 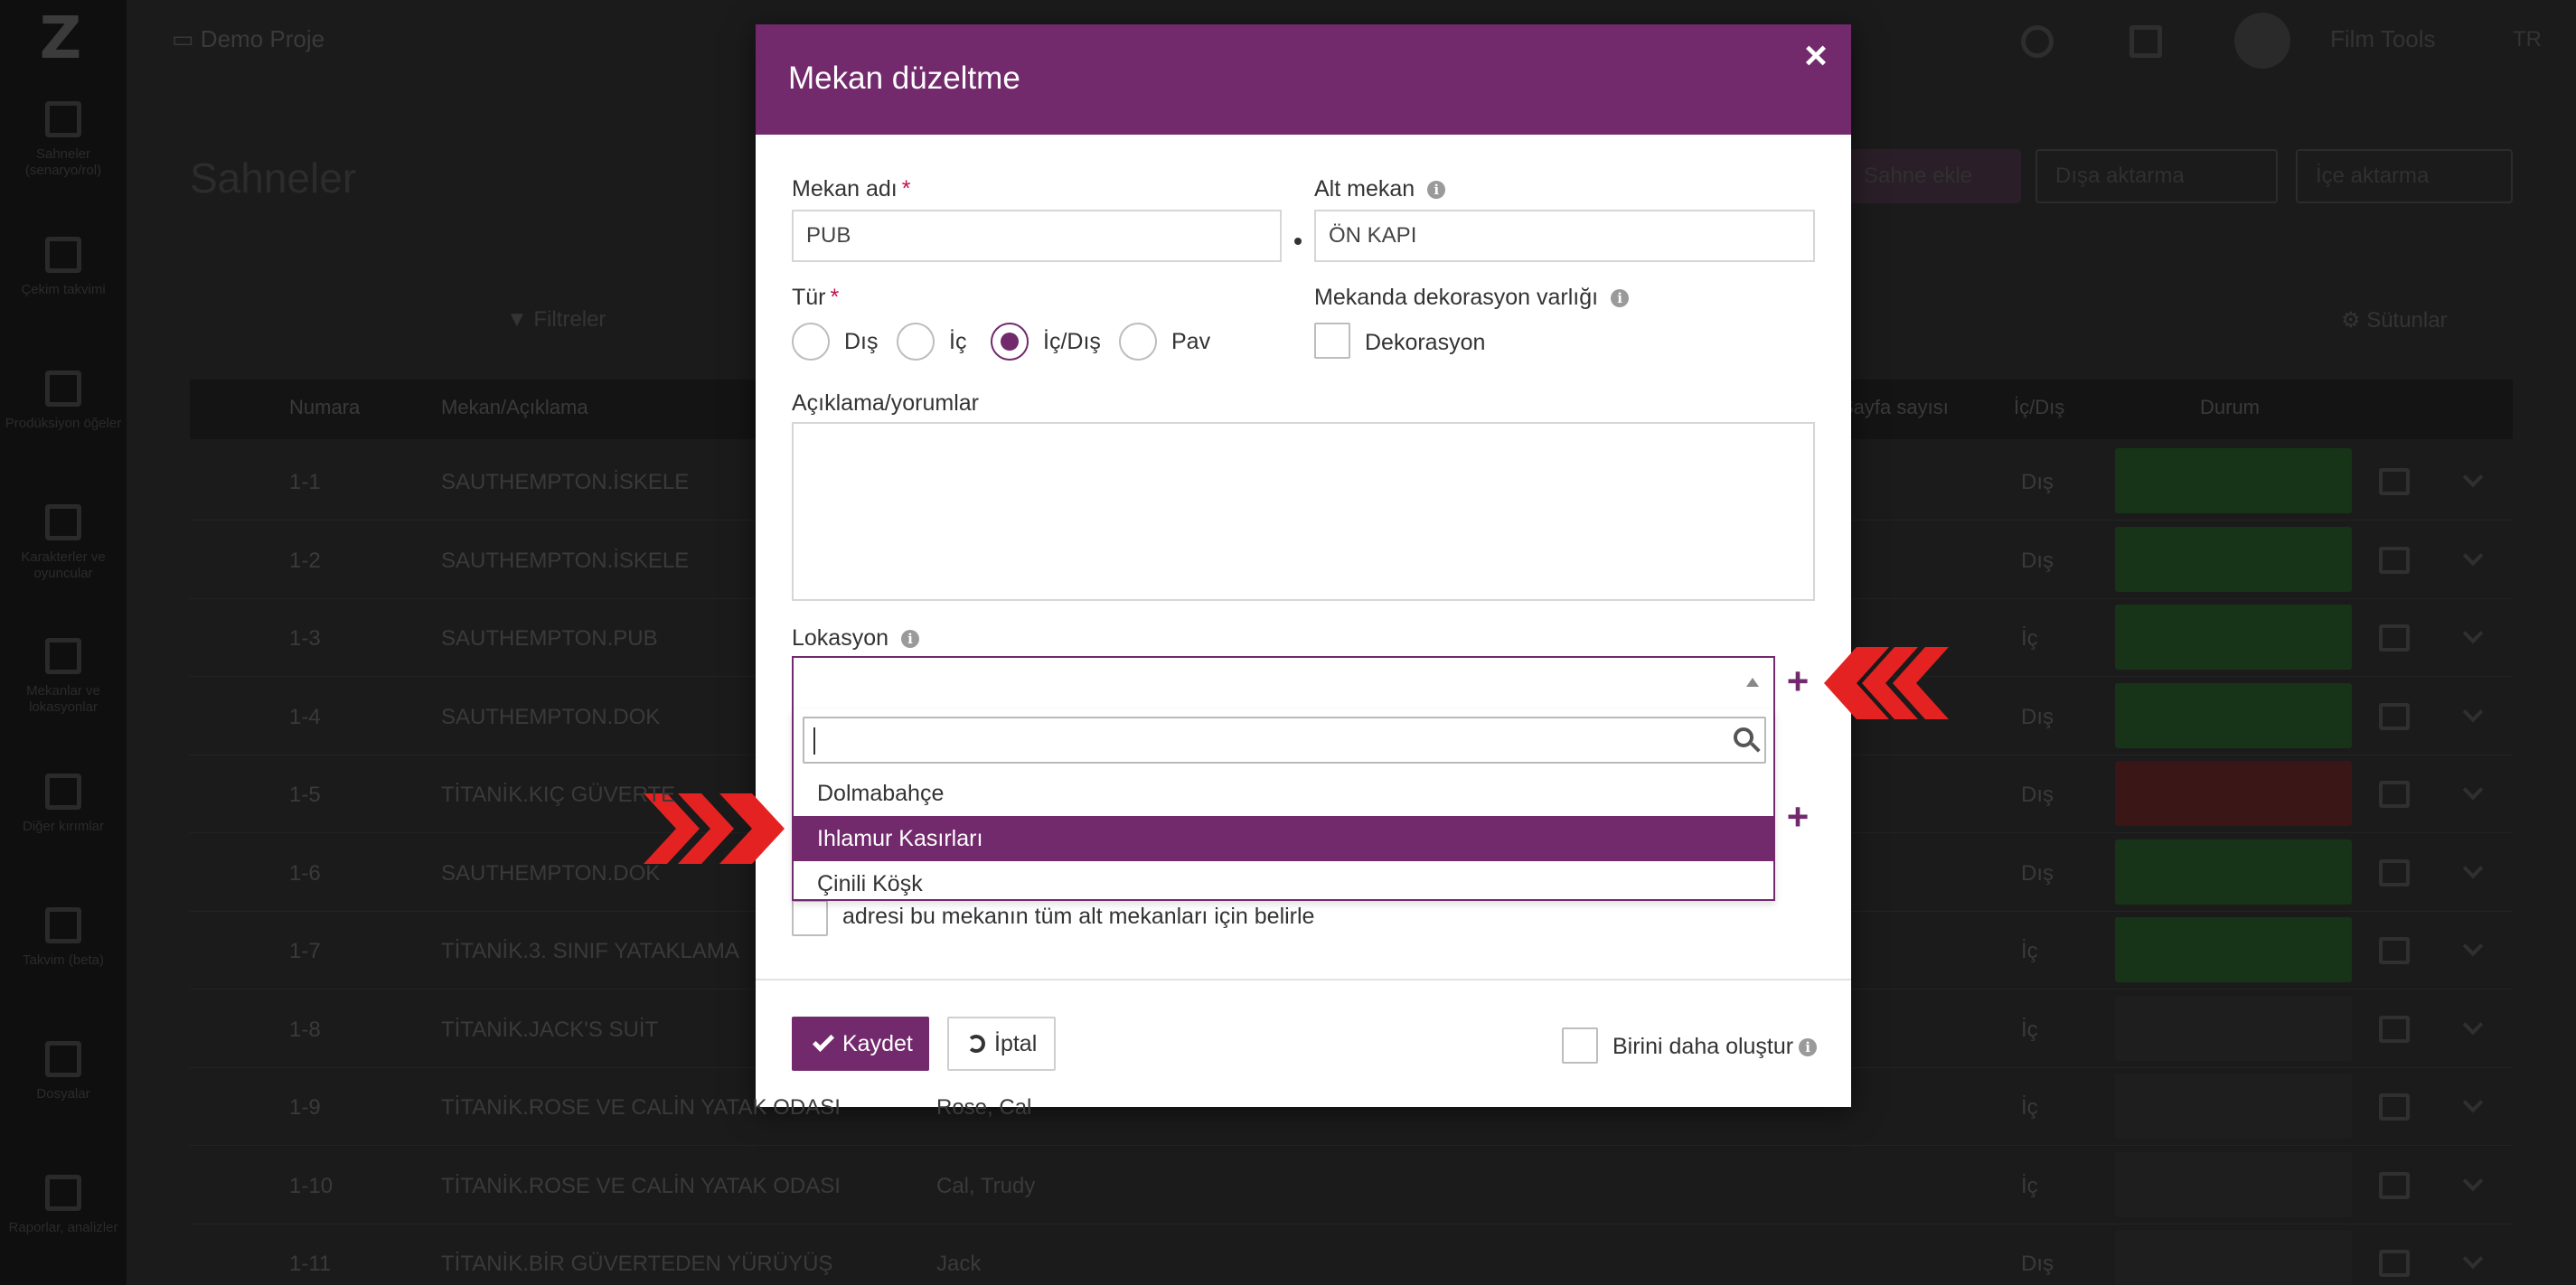 I want to click on avatar, so click(x=2262, y=41).